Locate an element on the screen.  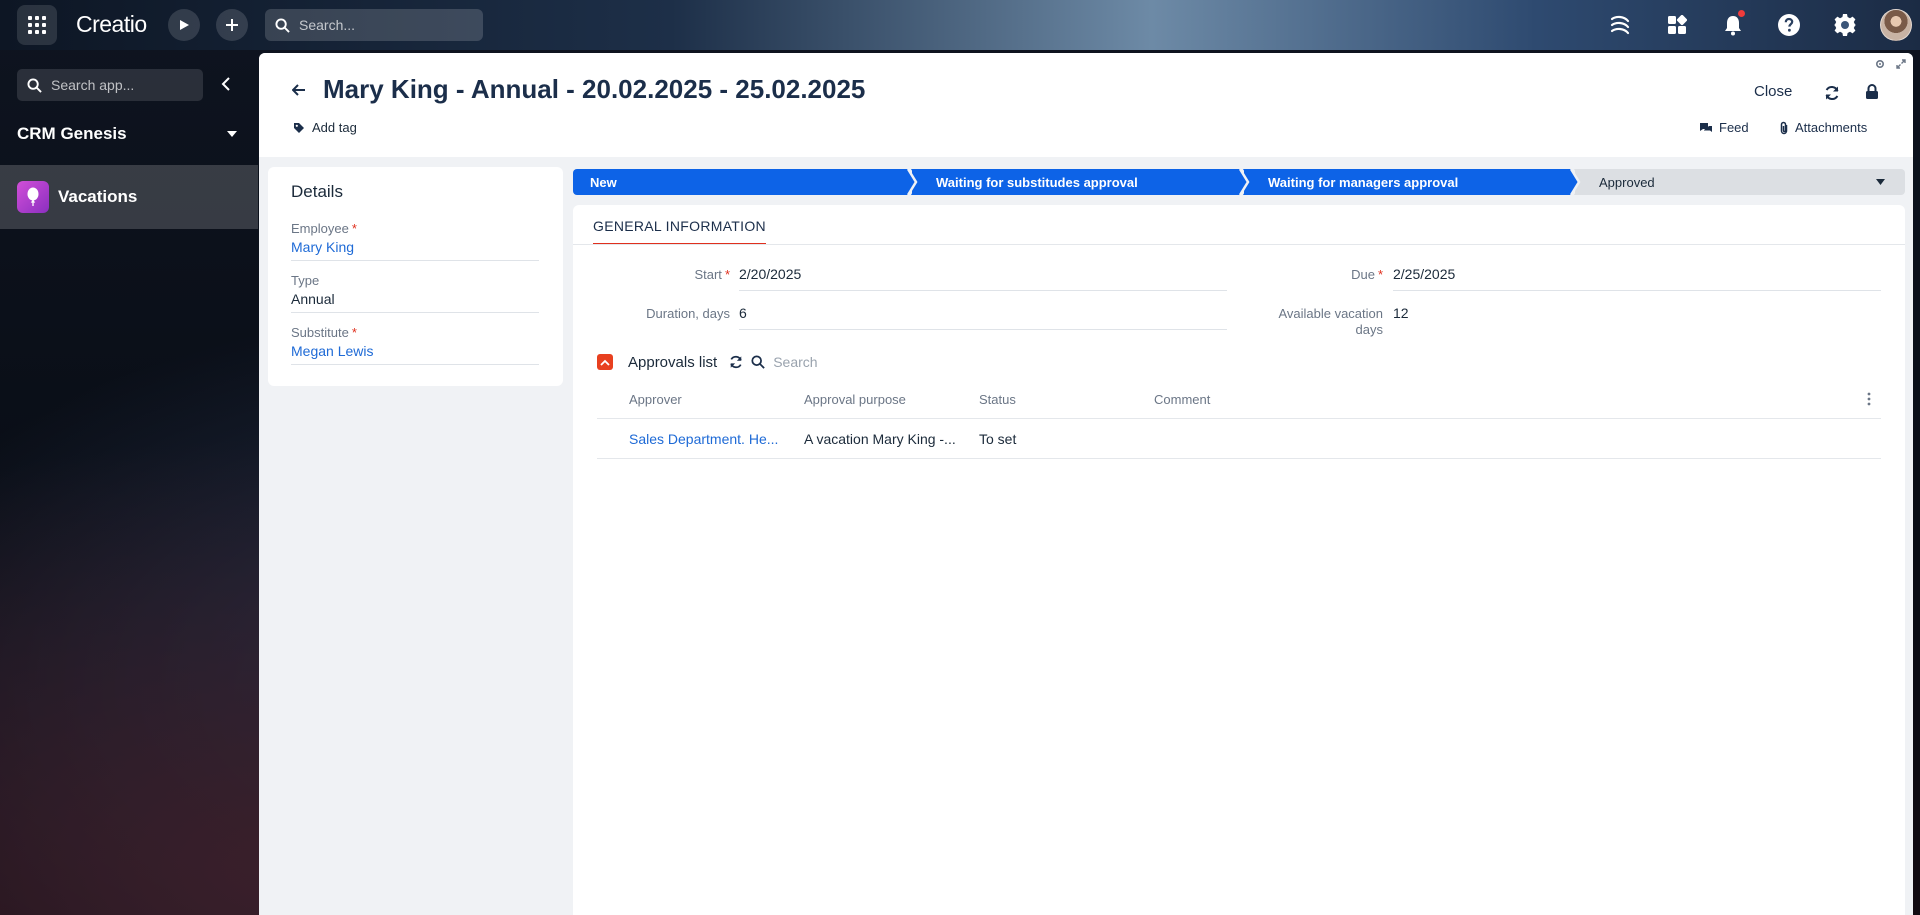
lock-button is located at coordinates (1872, 92).